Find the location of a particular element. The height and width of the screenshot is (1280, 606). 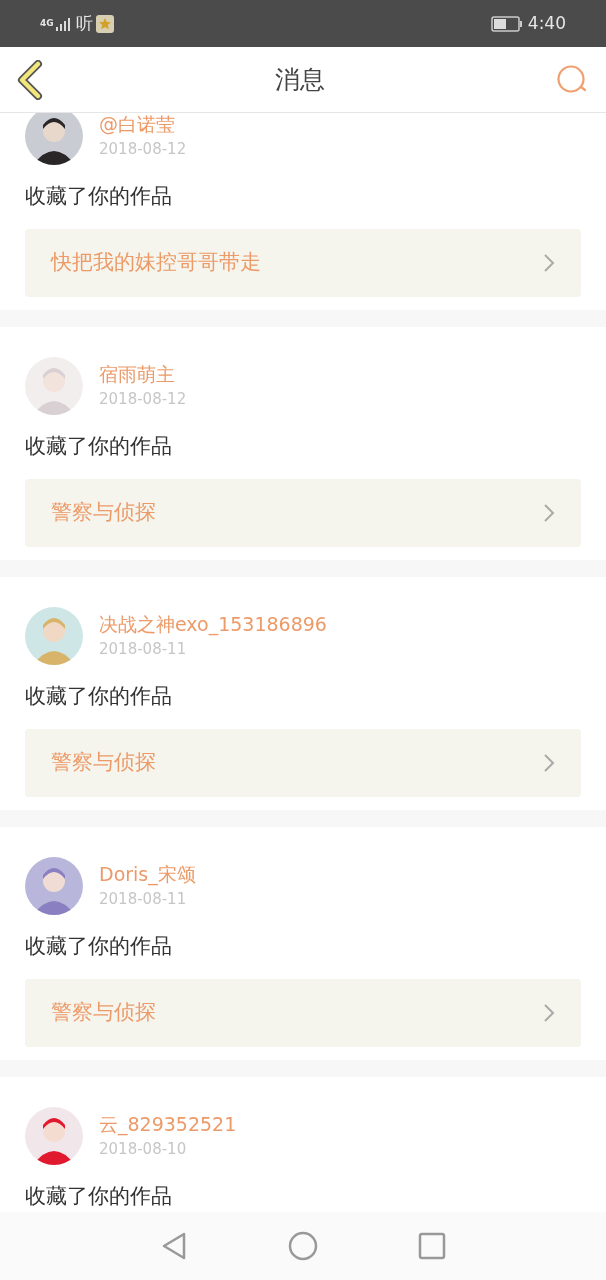

user-name: 云_829352521 is located at coordinates (168, 1124).